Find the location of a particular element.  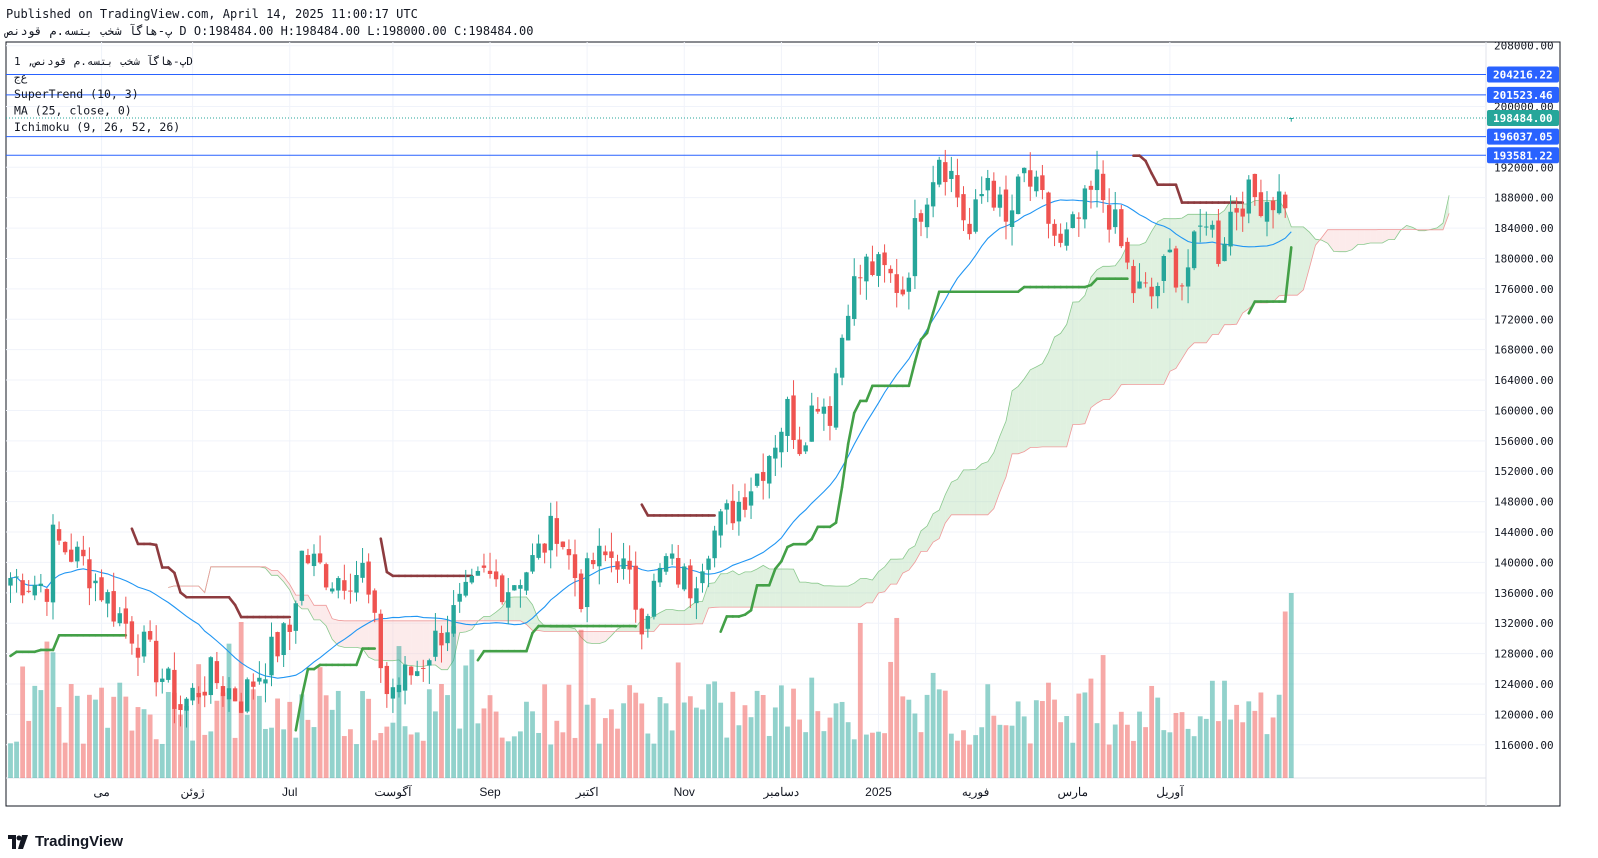

x-tick-label: Sep is located at coordinates (490, 792).